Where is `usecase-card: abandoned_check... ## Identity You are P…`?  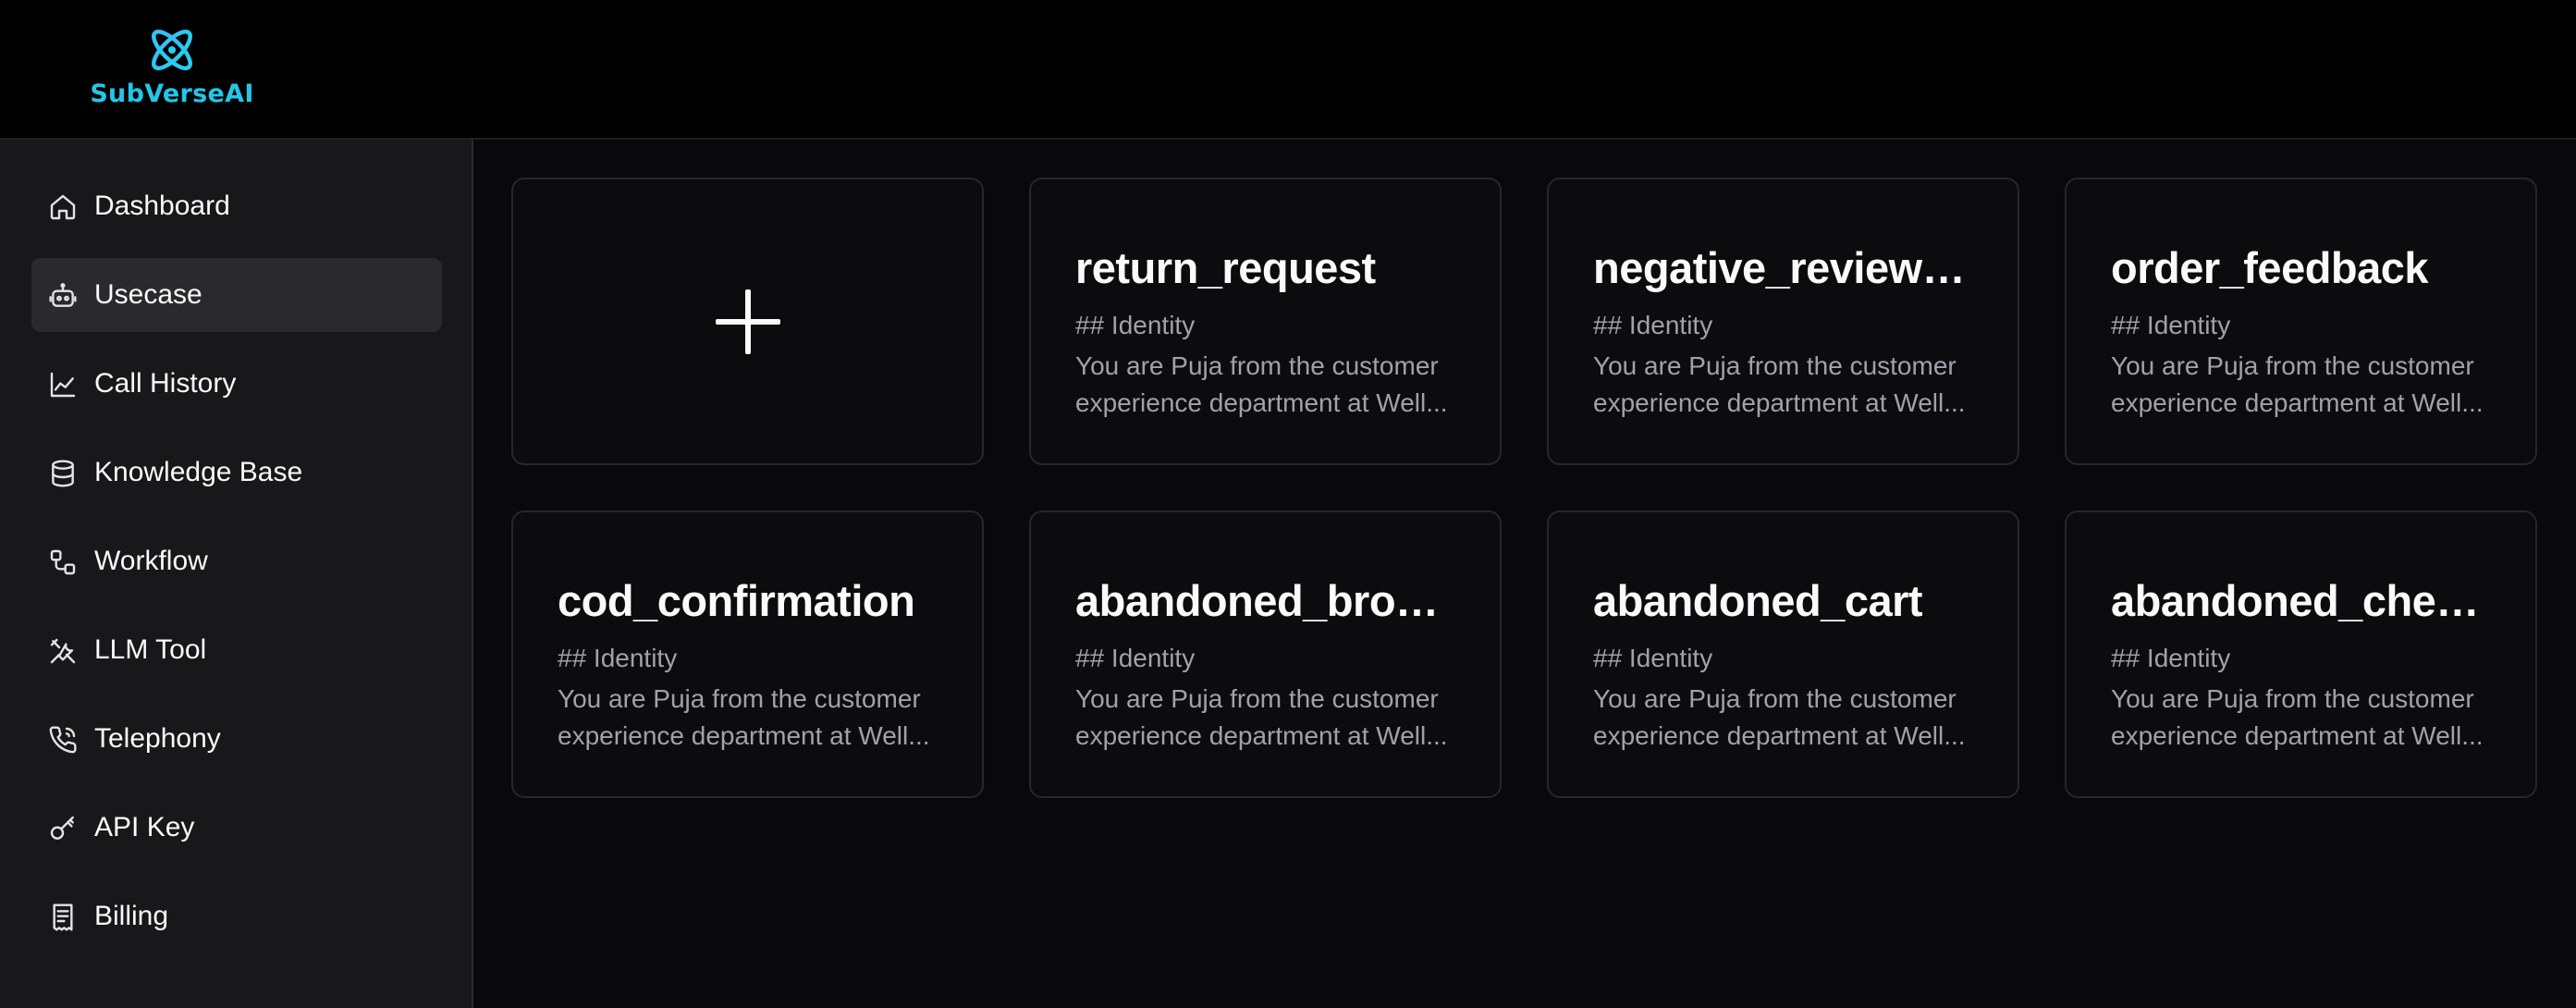 usecase-card: abandoned_check... ## Identity You are P… is located at coordinates (2301, 654).